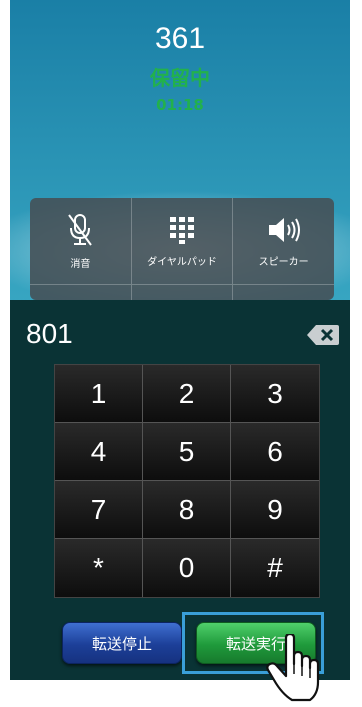 The image size is (362, 707). I want to click on key-8: 8, so click(187, 510).